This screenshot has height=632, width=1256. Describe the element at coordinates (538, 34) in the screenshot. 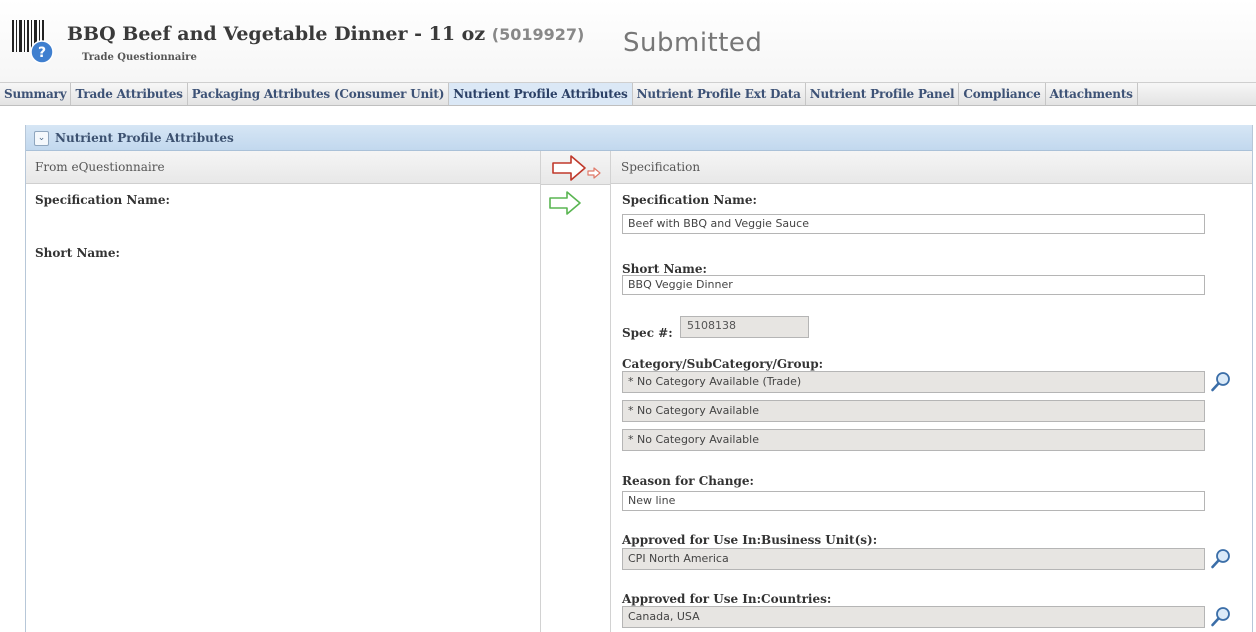

I see `product-id: (5019927)` at that location.